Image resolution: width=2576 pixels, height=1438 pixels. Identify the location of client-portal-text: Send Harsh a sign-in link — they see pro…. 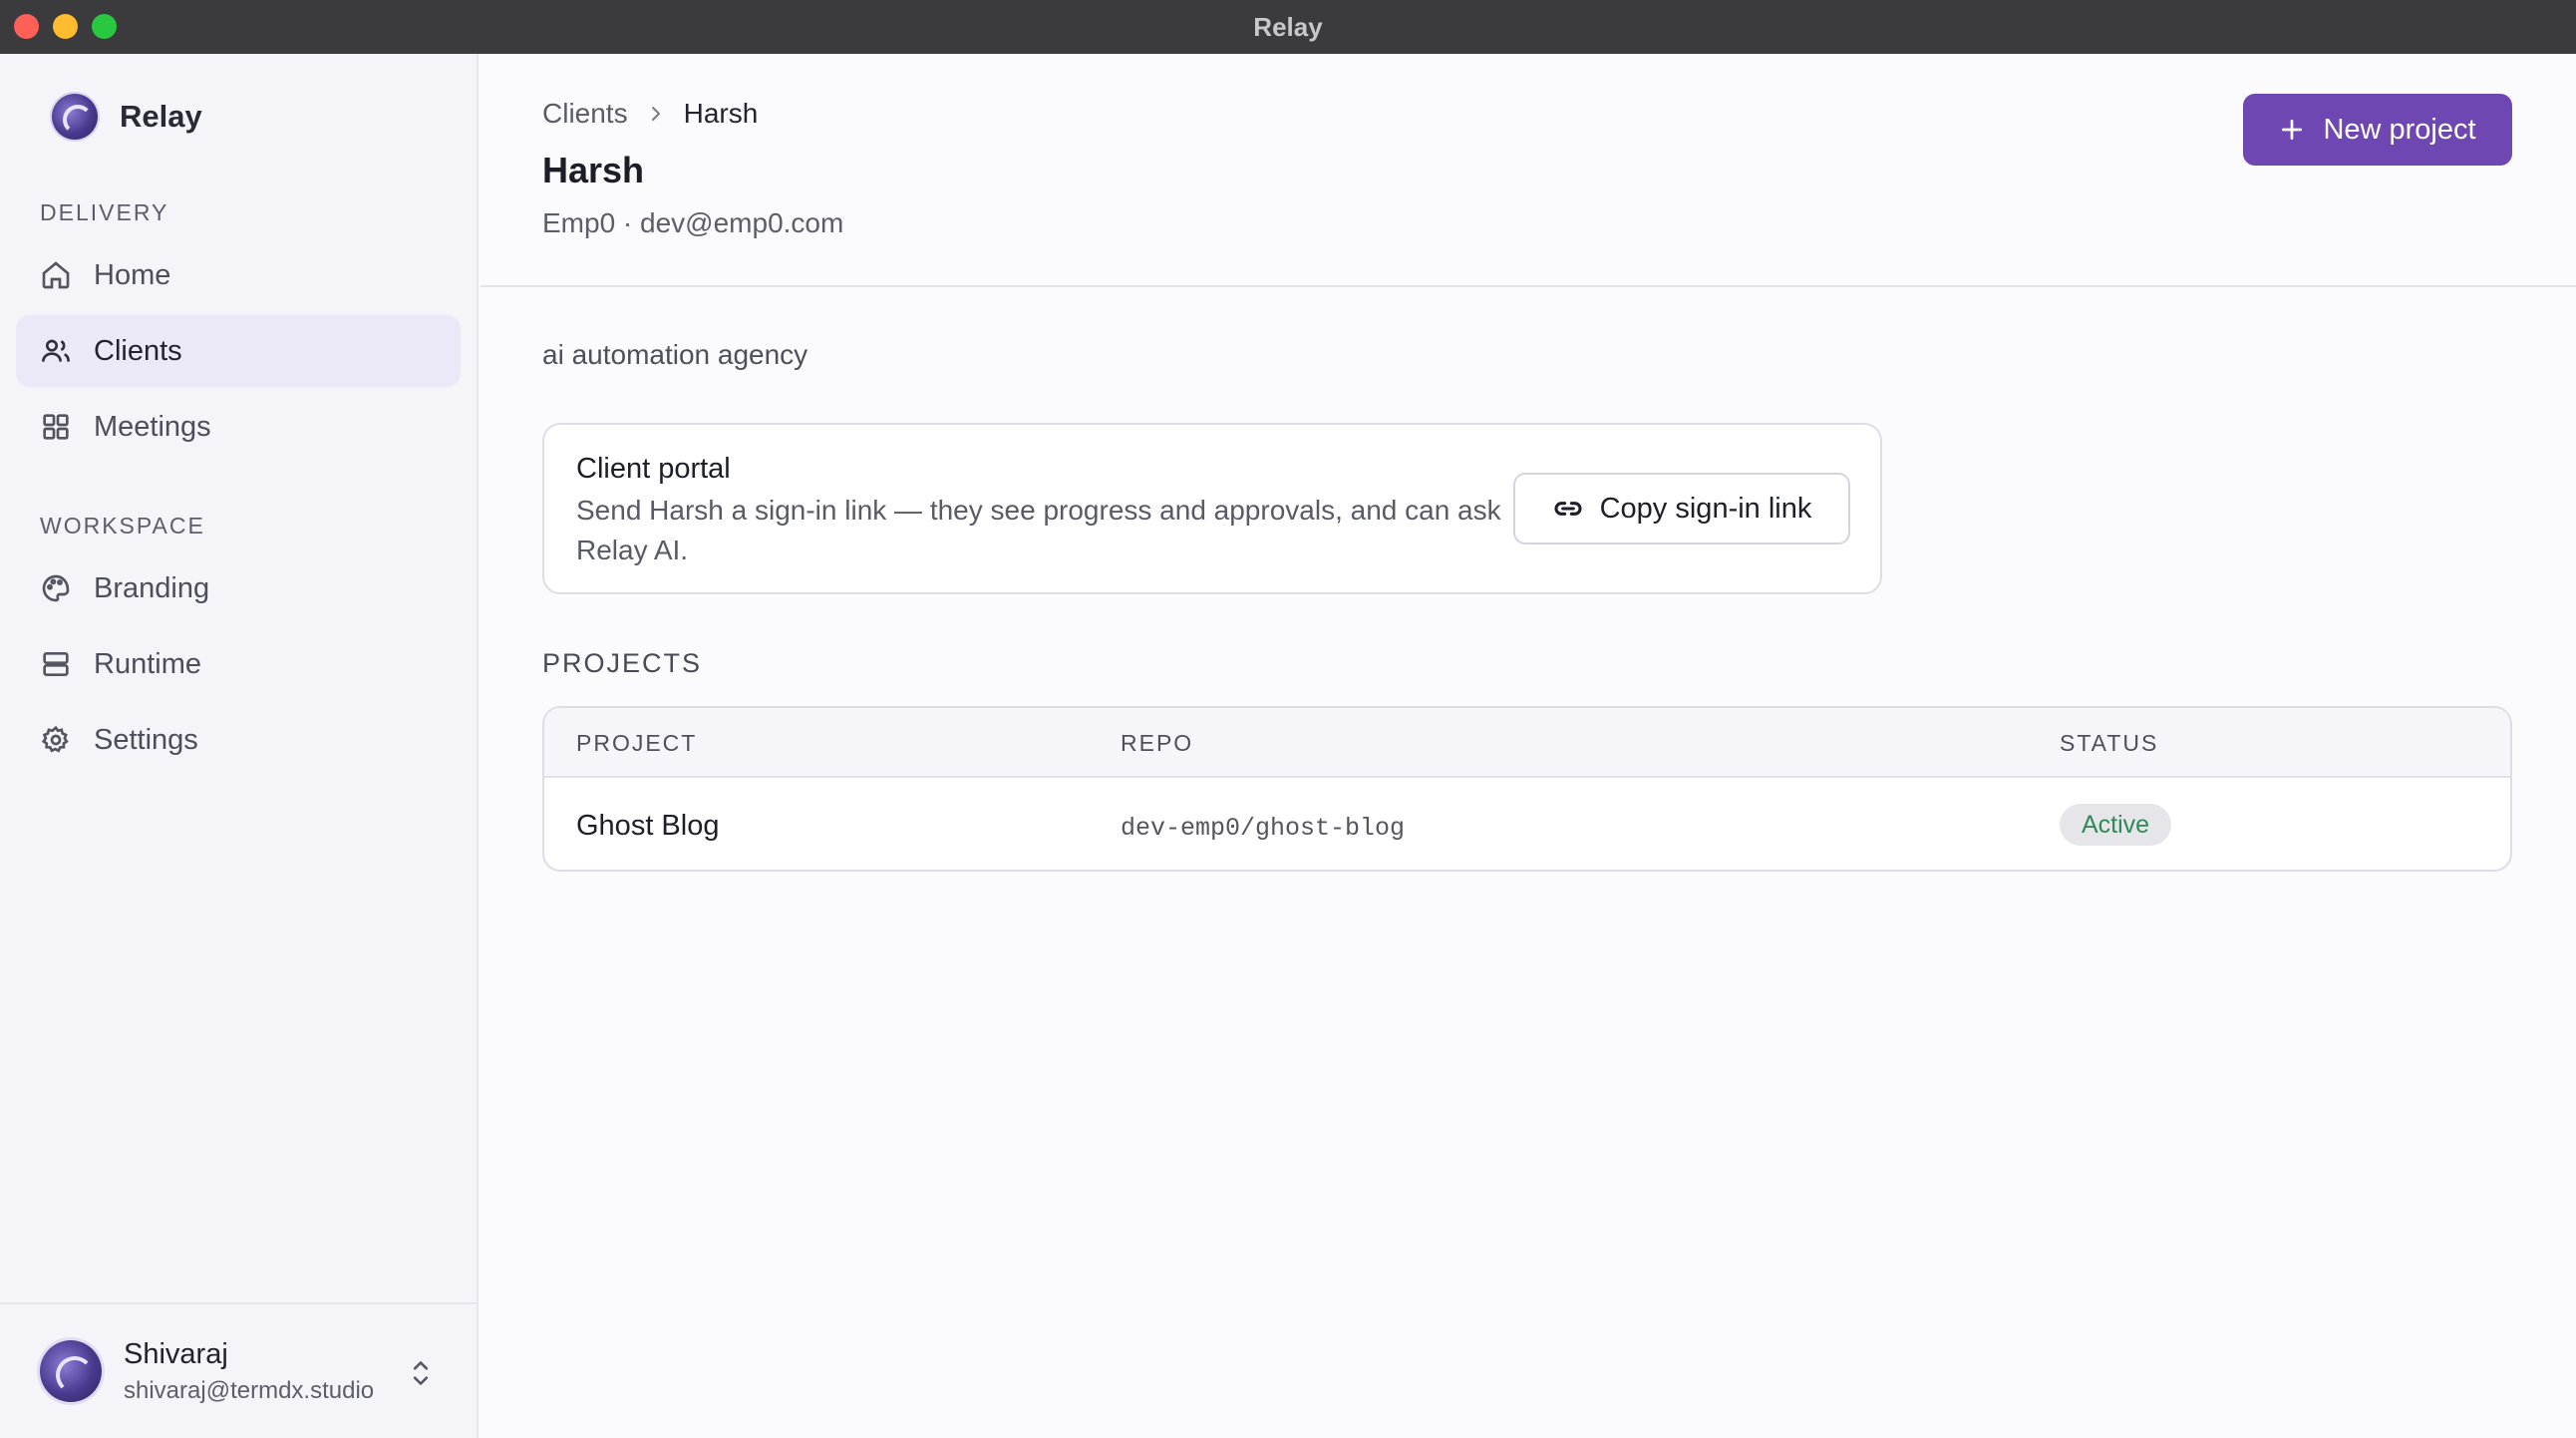
(1038, 530).